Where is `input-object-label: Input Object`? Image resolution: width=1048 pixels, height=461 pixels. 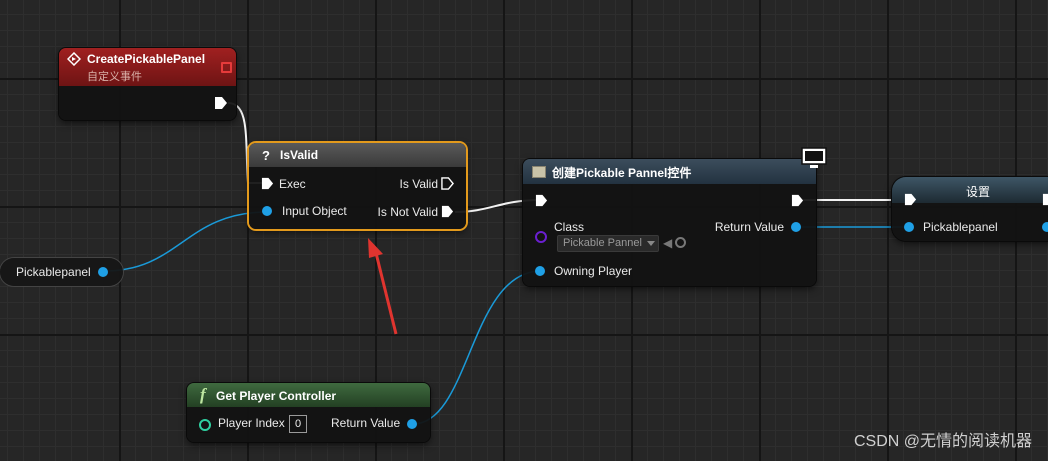 input-object-label: Input Object is located at coordinates (314, 211).